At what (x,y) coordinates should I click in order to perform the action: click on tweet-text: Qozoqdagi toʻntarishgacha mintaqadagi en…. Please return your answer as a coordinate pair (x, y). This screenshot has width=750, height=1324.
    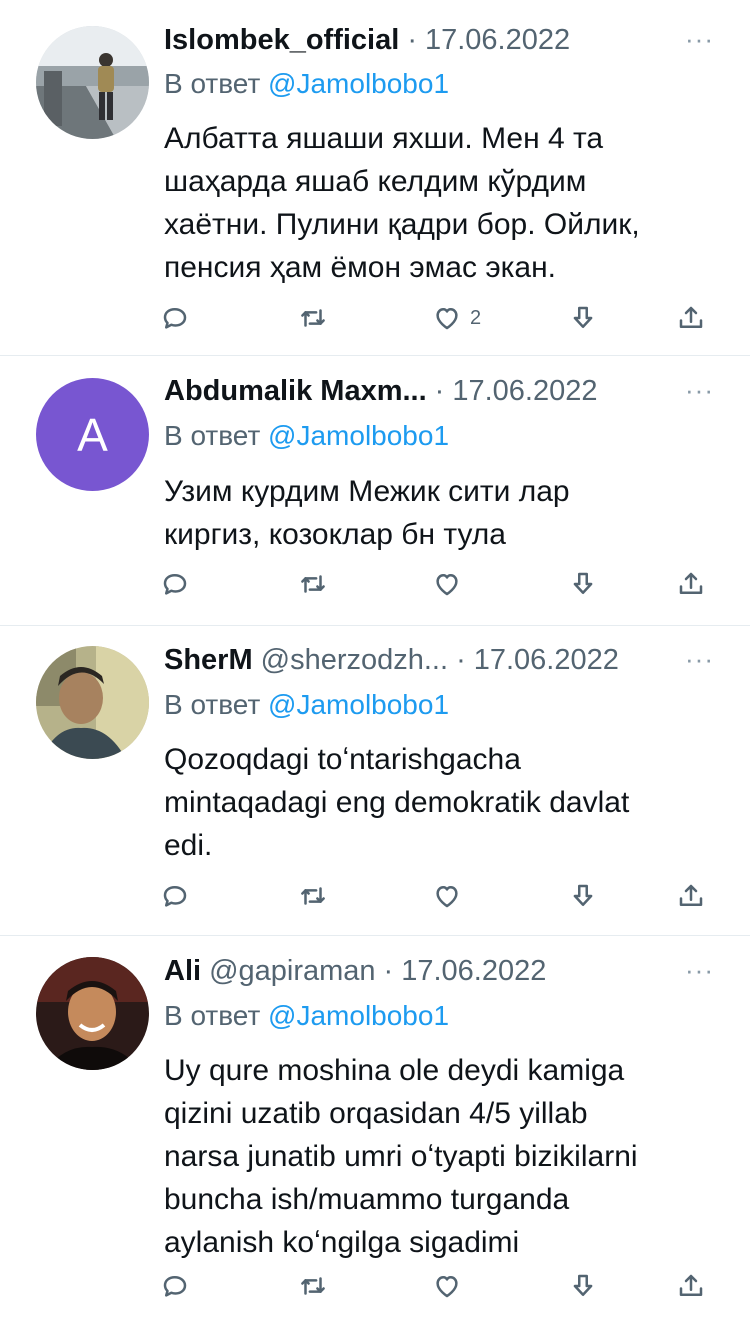
    Looking at the image, I should click on (397, 802).